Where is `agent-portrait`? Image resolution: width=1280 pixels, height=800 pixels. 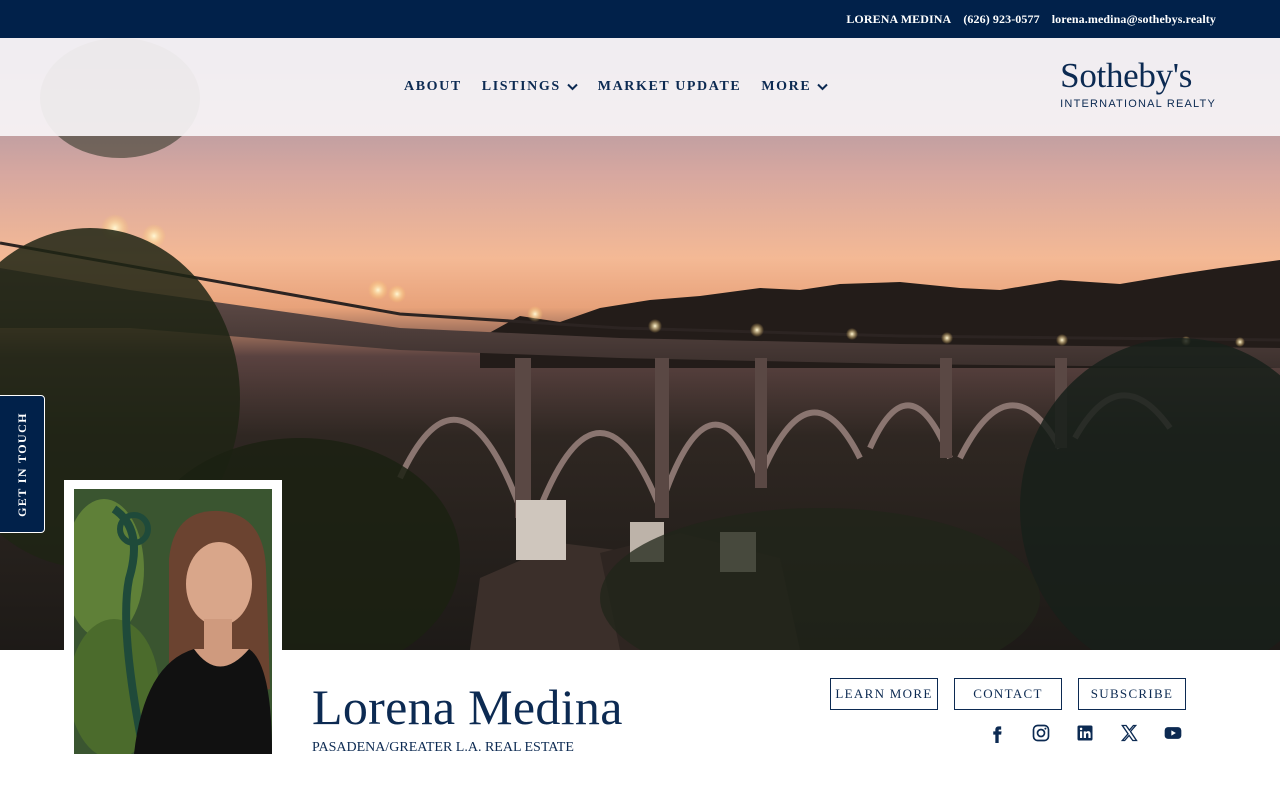
agent-portrait is located at coordinates (173, 621).